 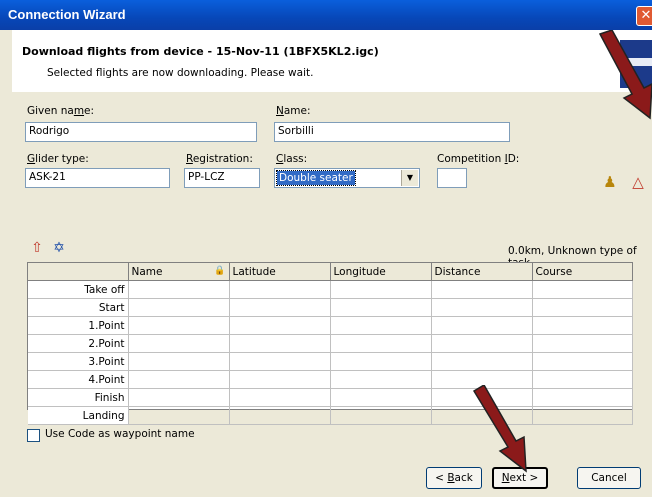 I want to click on class-dropdown: Double seater ▼, so click(x=347, y=178).